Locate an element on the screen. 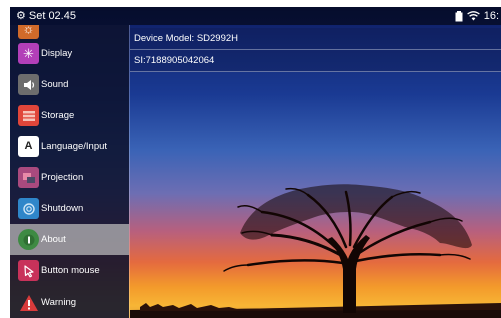 This screenshot has height=318, width=501. info-icon is located at coordinates (28, 239).